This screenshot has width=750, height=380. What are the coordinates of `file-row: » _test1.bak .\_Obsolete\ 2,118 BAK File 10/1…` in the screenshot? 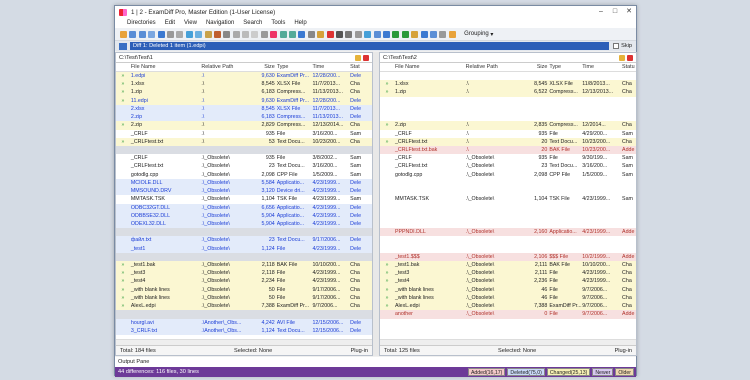 It's located at (244, 265).